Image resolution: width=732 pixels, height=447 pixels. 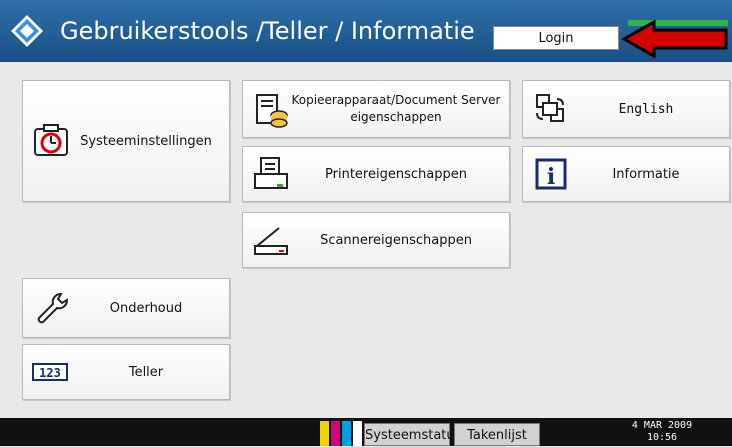 I want to click on takenlijst-button: Takenlijst, so click(x=497, y=434).